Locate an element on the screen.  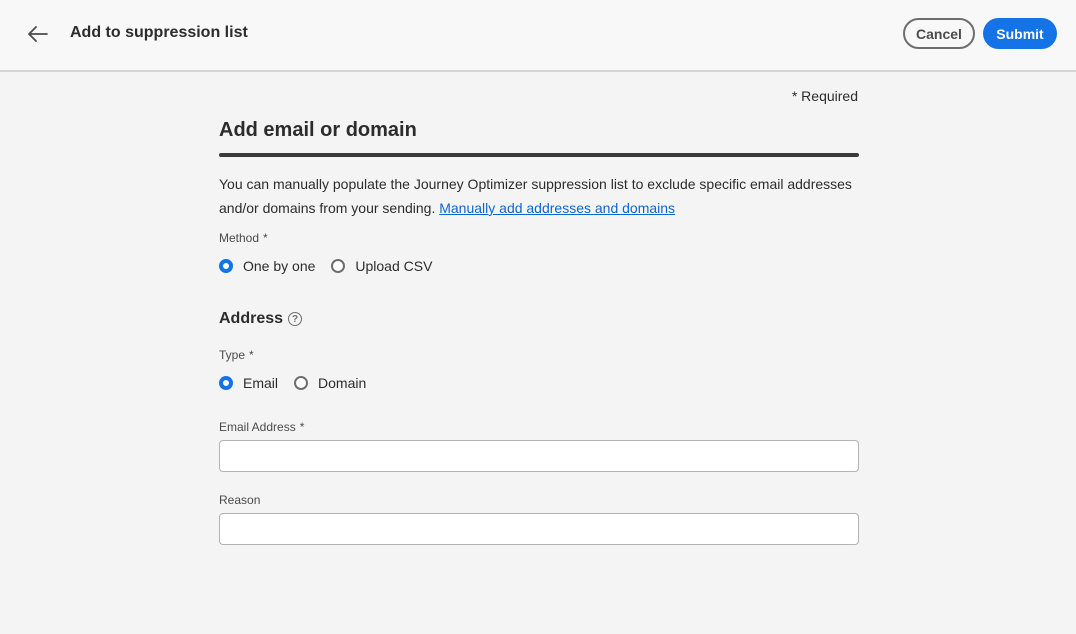
radio-domain: Domain is located at coordinates (330, 383).